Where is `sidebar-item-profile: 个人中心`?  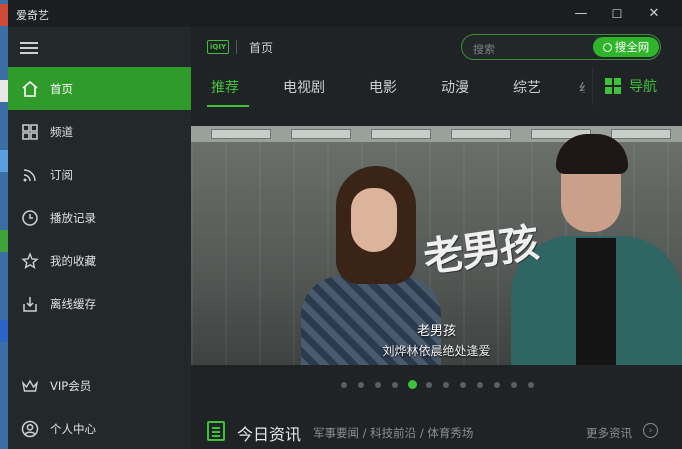 sidebar-item-profile: 个人中心 is located at coordinates (99, 428).